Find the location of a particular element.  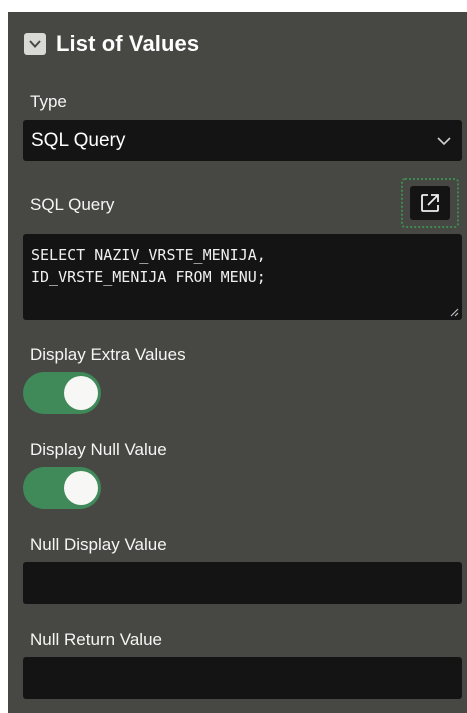

resize-handle-icon is located at coordinates (454, 312).